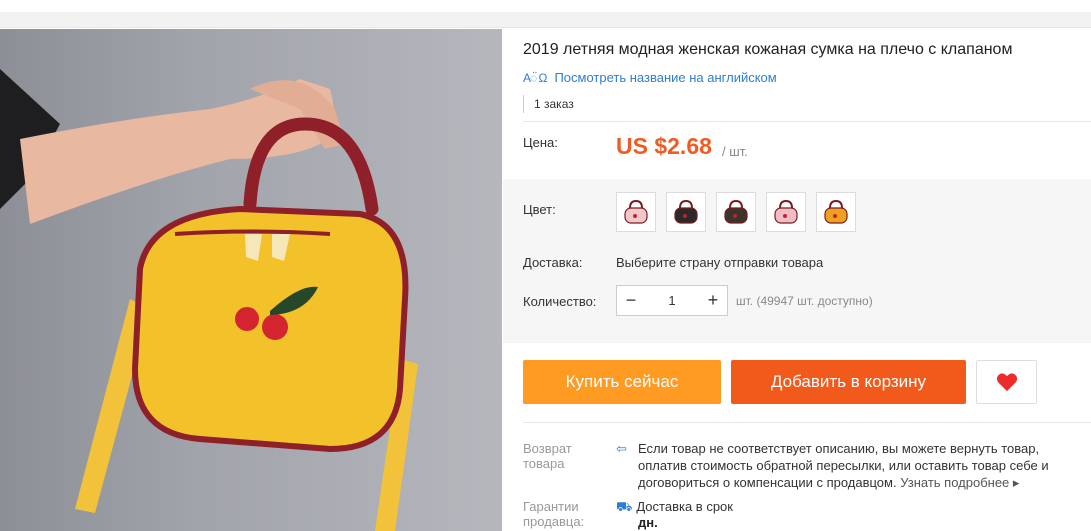 This screenshot has width=1091, height=531. I want to click on color-swatches, so click(736, 212).